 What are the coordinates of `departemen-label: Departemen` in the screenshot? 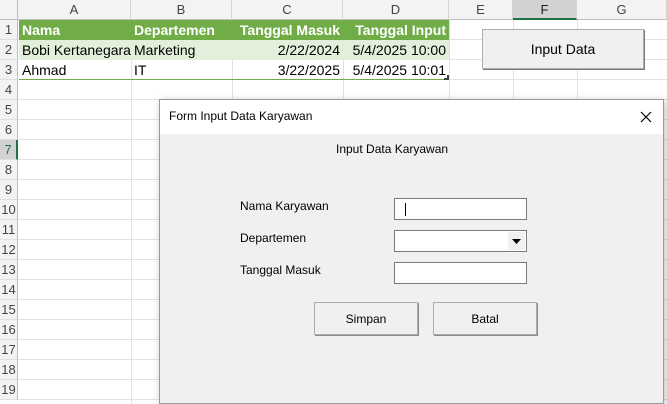 It's located at (273, 238).